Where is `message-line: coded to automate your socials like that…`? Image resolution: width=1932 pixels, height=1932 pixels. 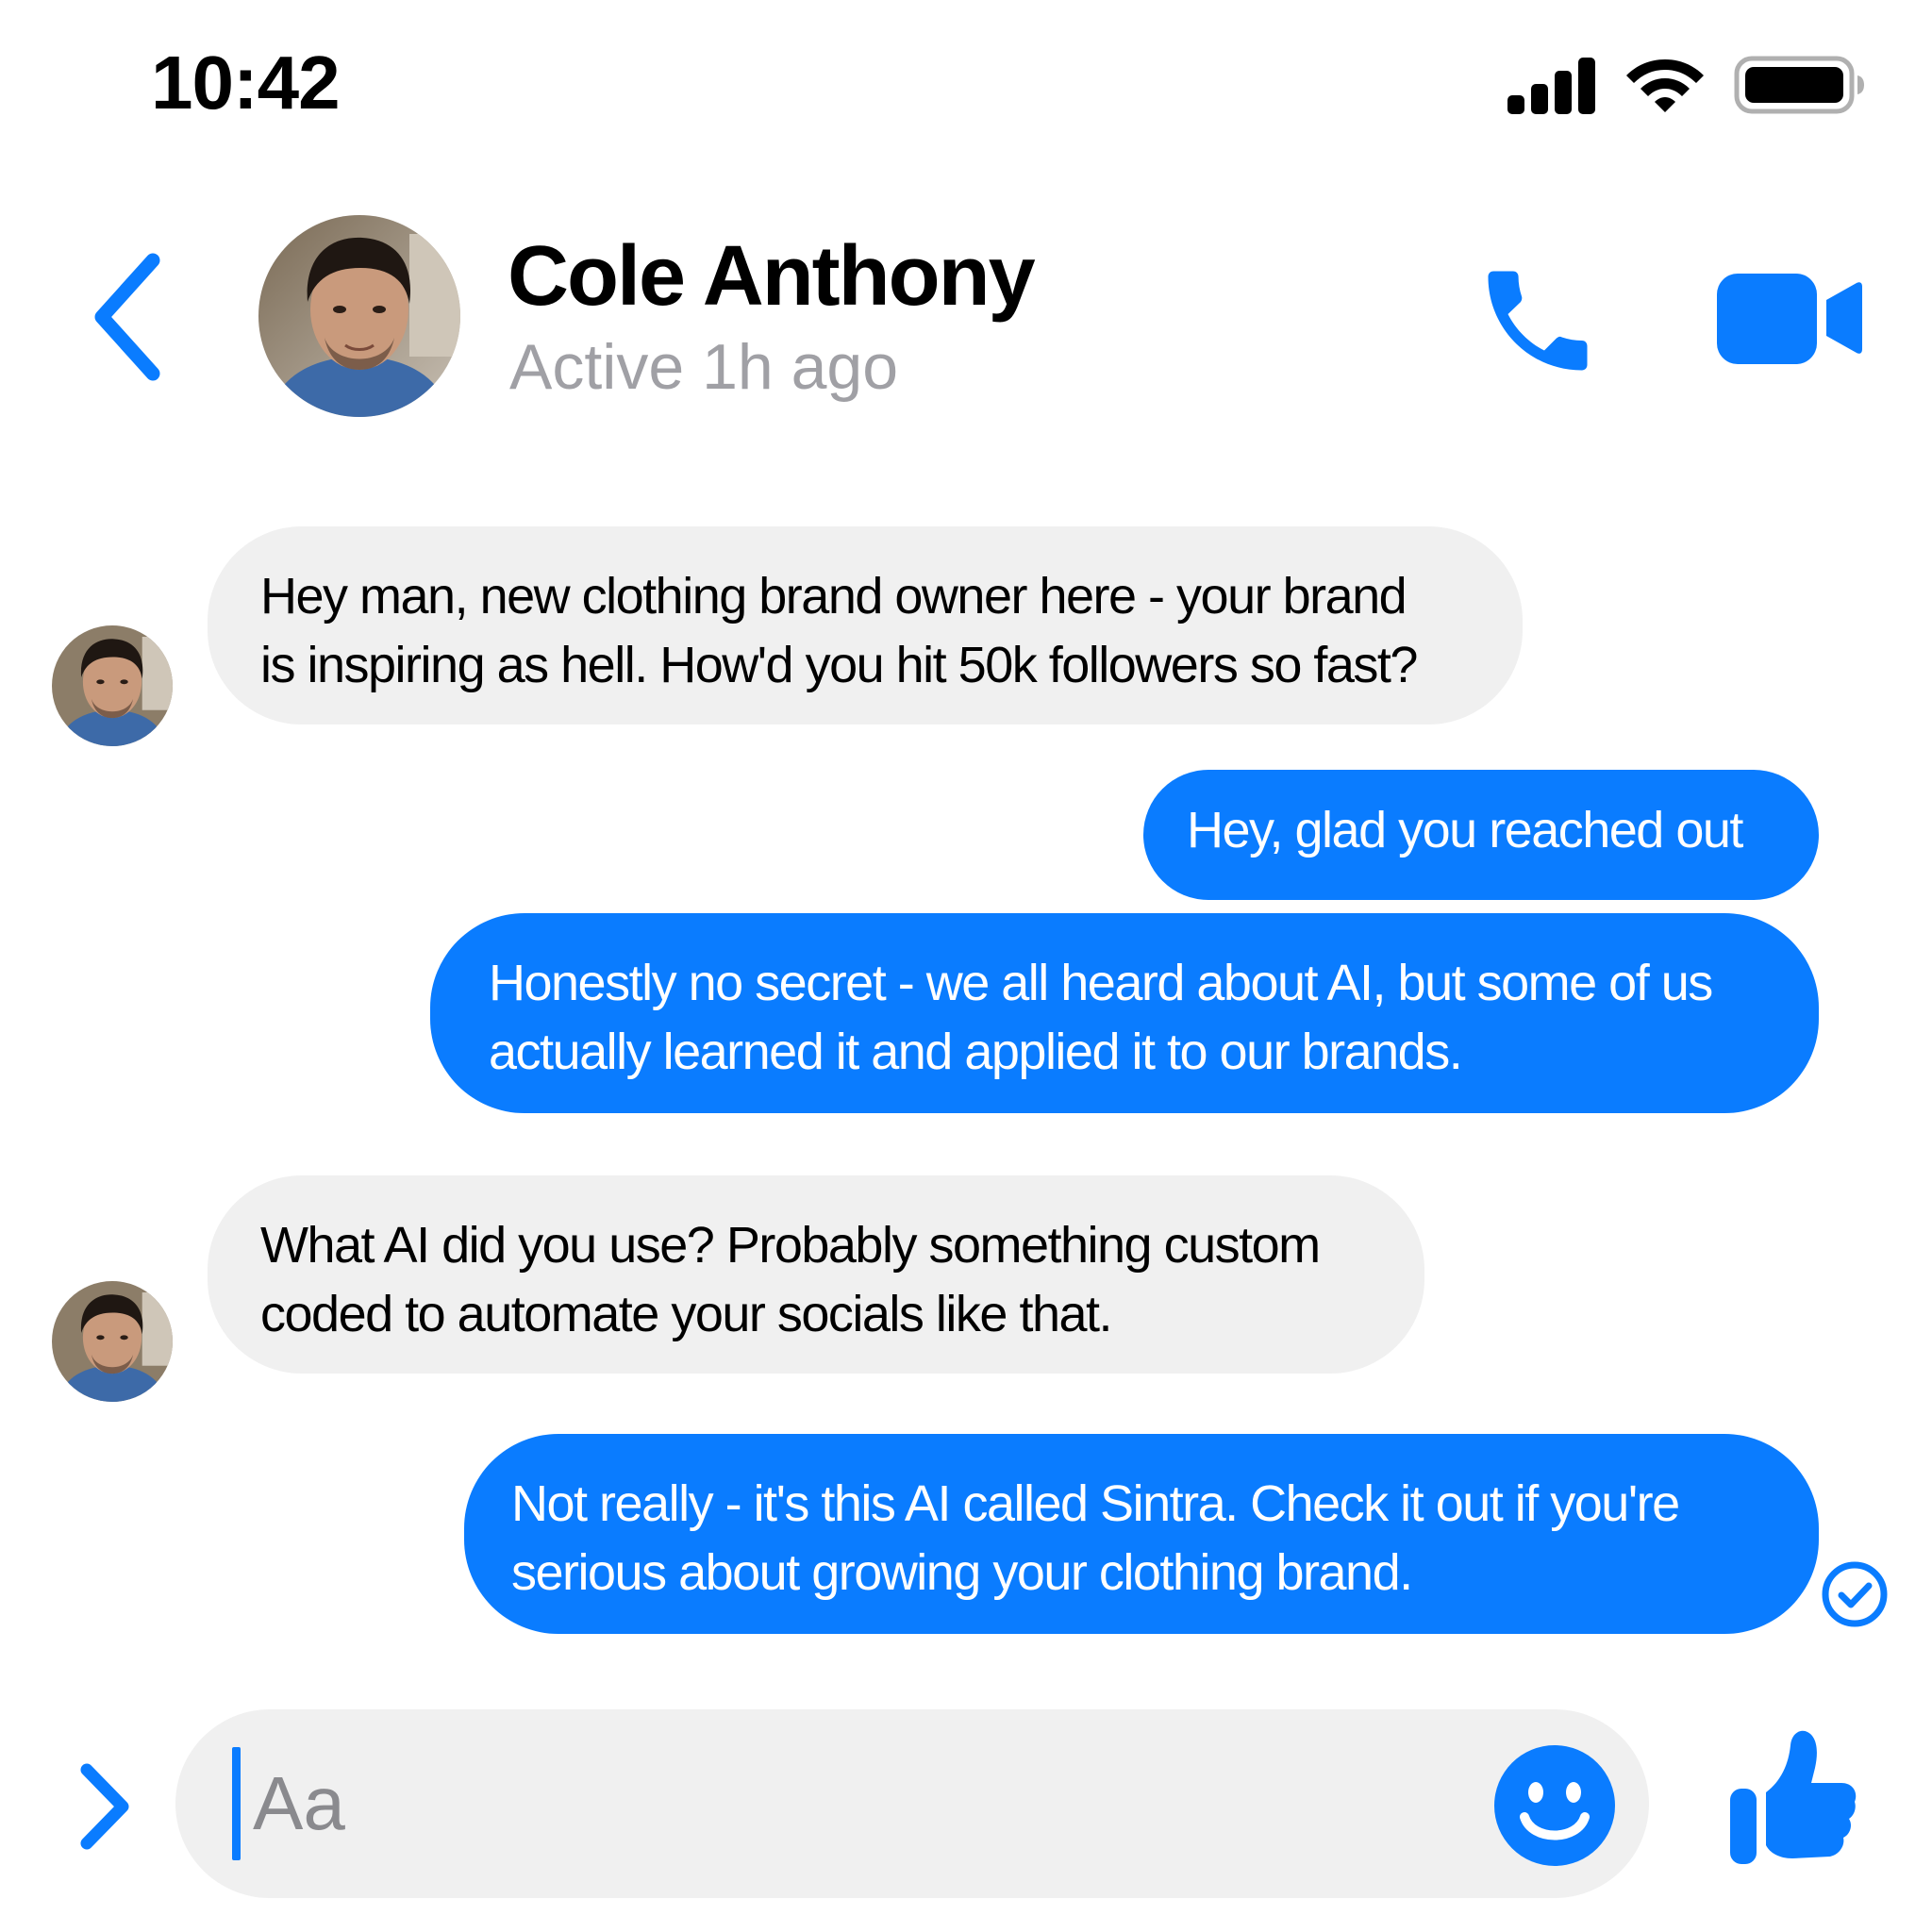 message-line: coded to automate your socials like that… is located at coordinates (686, 1314).